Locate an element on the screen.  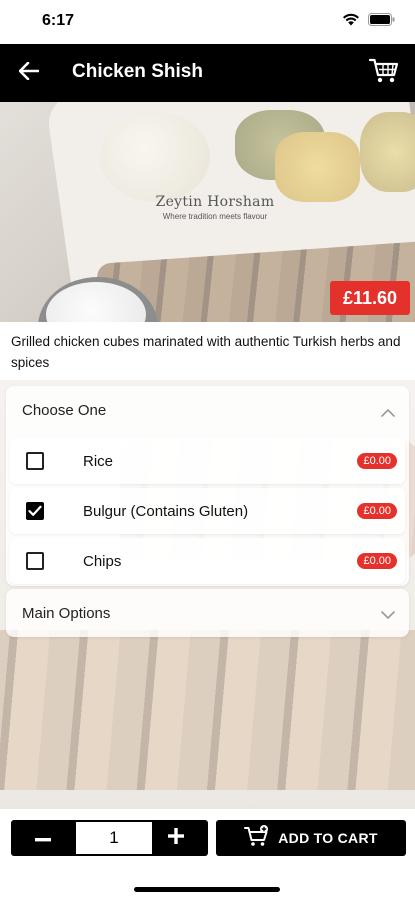
cart-button is located at coordinates (384, 73).